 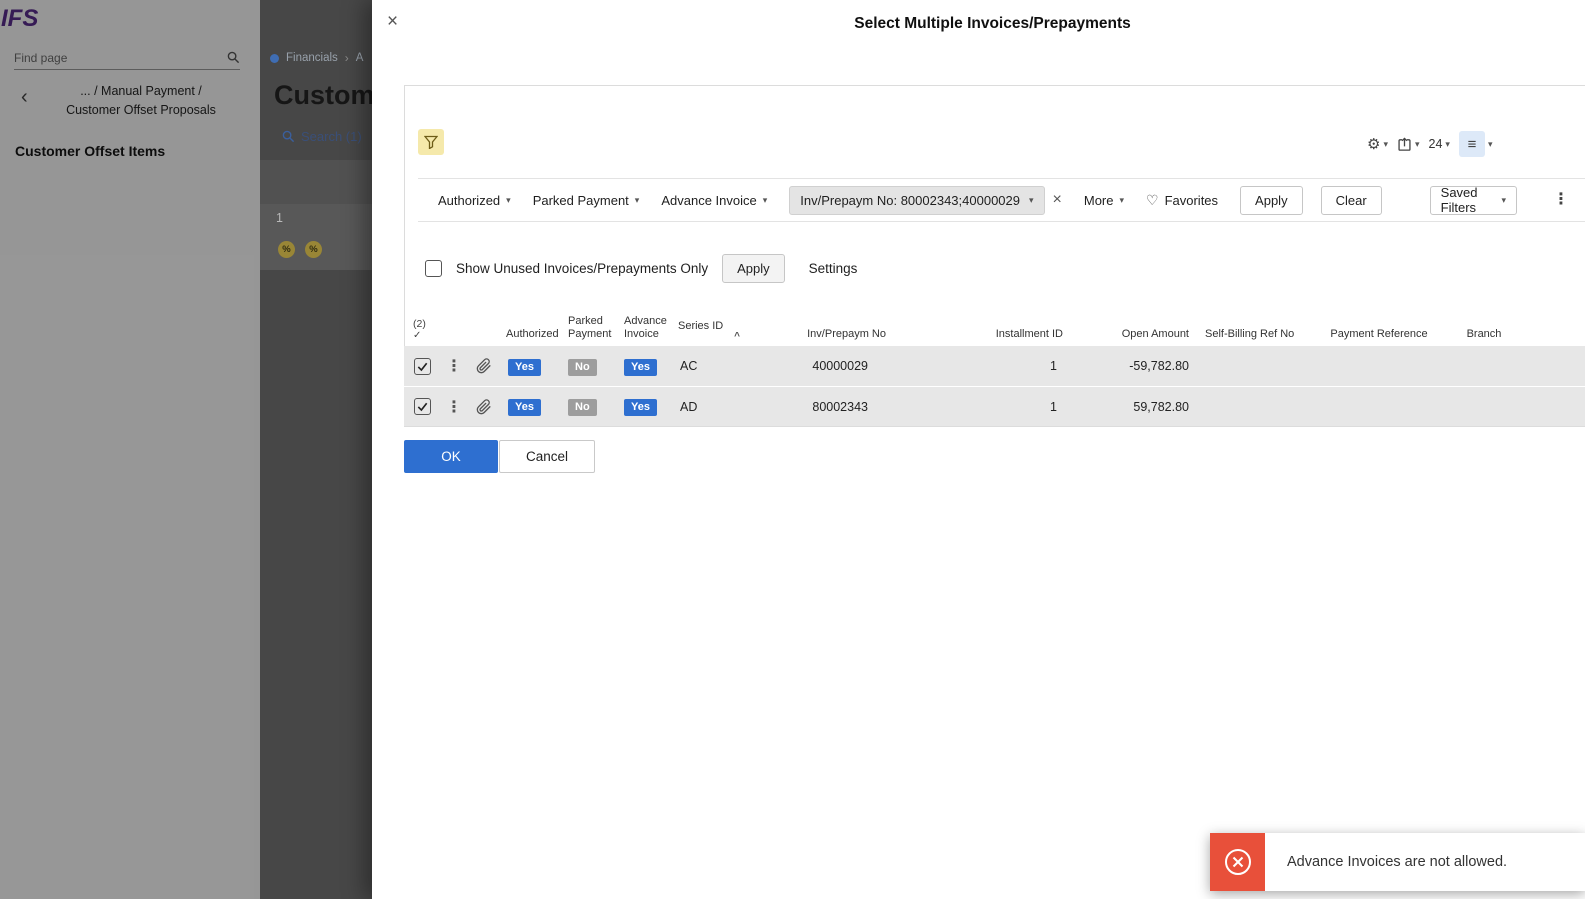 What do you see at coordinates (324, 95) in the screenshot?
I see `page-title: Custom` at bounding box center [324, 95].